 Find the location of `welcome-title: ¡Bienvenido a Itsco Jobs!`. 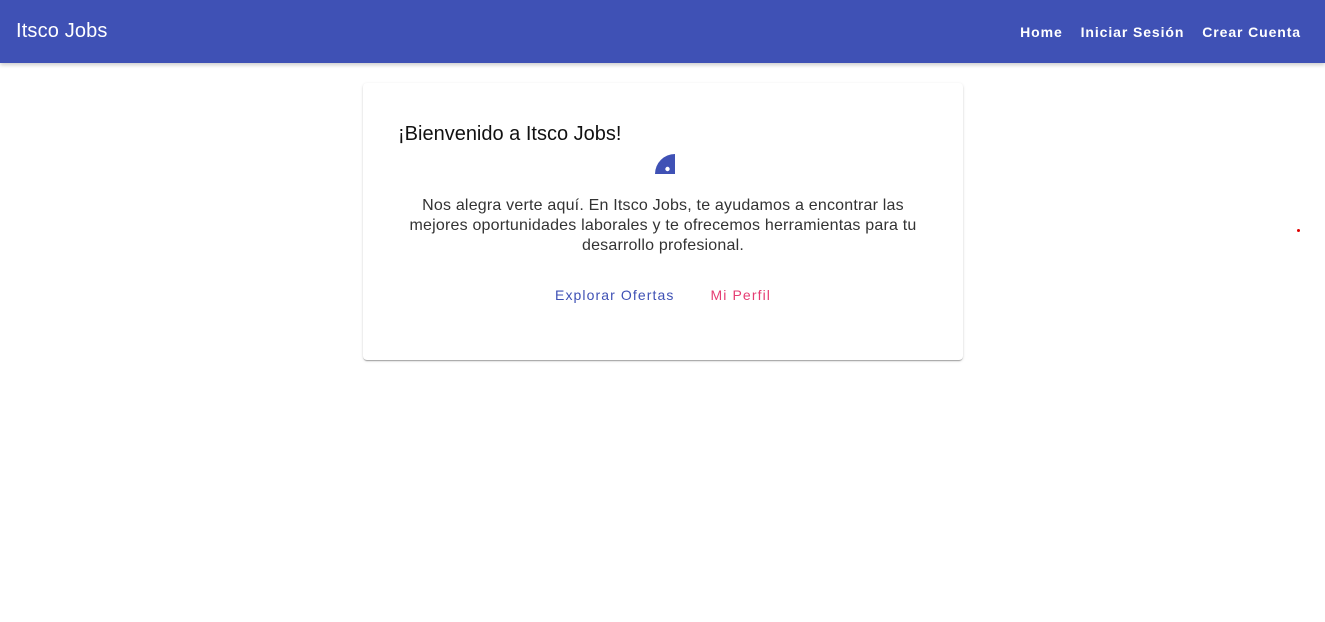

welcome-title: ¡Bienvenido a Itsco Jobs! is located at coordinates (510, 134).